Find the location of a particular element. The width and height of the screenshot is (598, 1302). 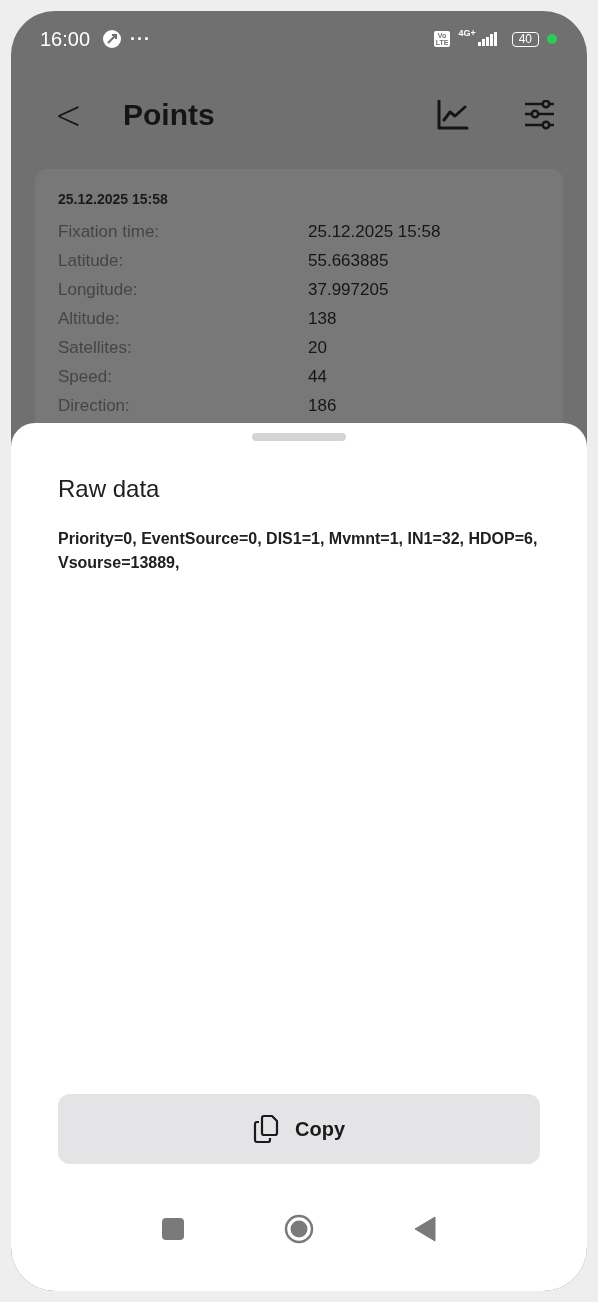

filter-settings-icon is located at coordinates (540, 115).